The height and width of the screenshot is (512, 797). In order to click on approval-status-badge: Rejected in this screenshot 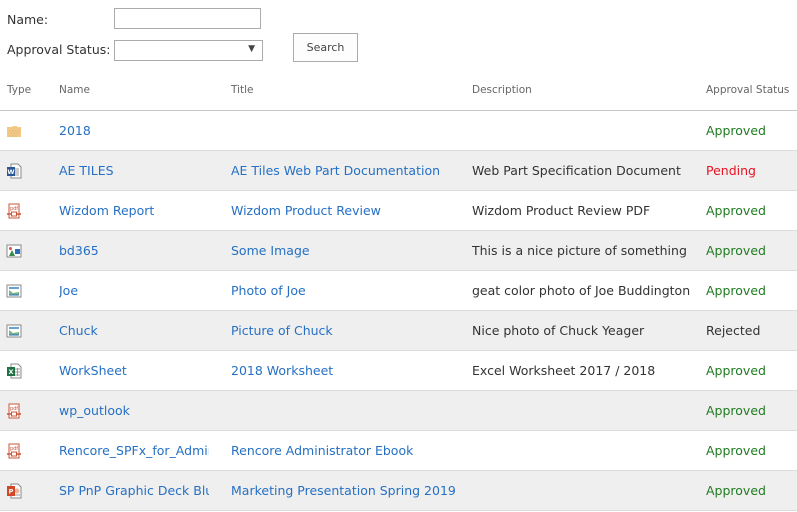, I will do `click(733, 330)`.